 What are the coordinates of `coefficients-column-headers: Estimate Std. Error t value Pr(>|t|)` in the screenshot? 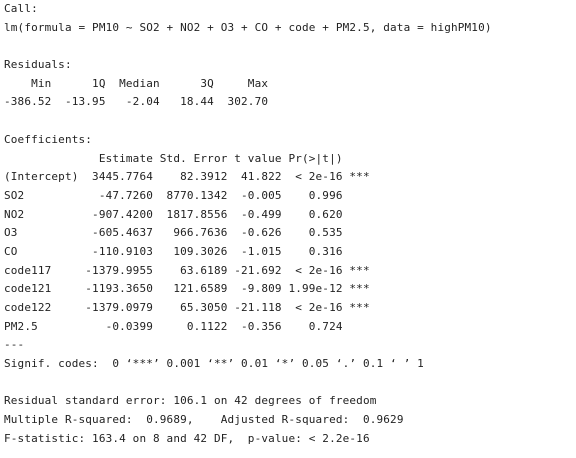 It's located at (187, 158).